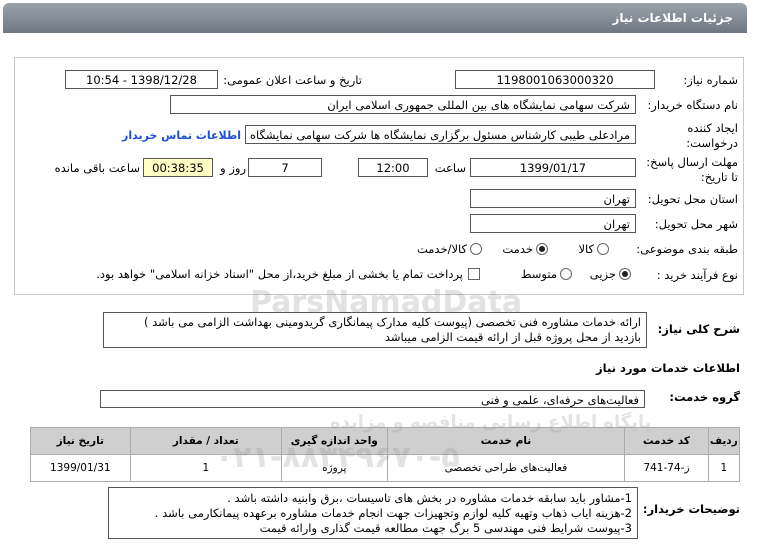 This screenshot has width=770, height=545. Describe the element at coordinates (553, 198) in the screenshot. I see `province-field: تهران` at that location.